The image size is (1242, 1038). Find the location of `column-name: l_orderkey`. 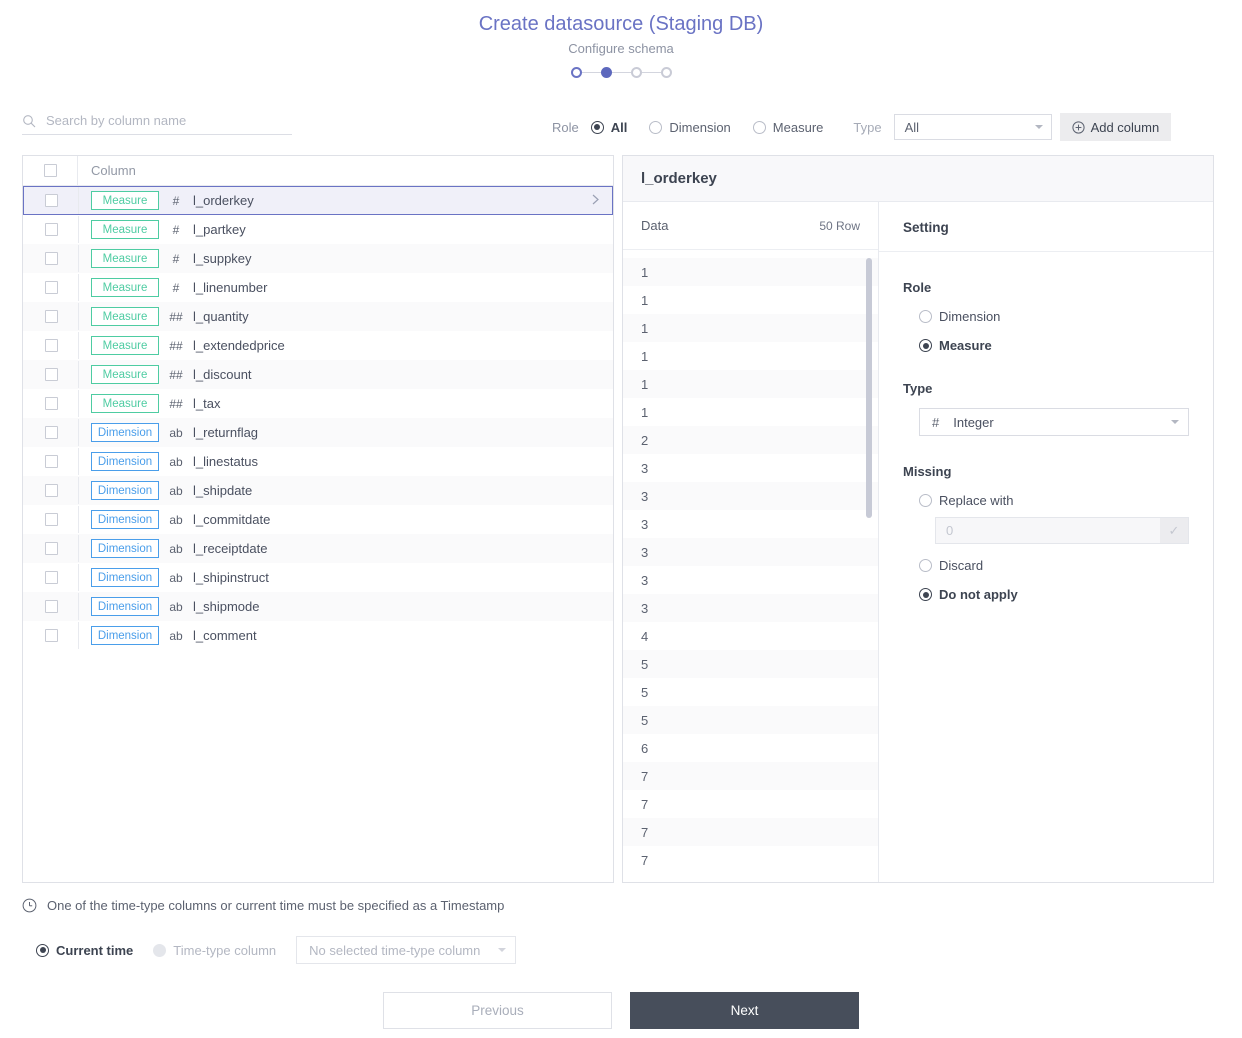

column-name: l_orderkey is located at coordinates (223, 200).